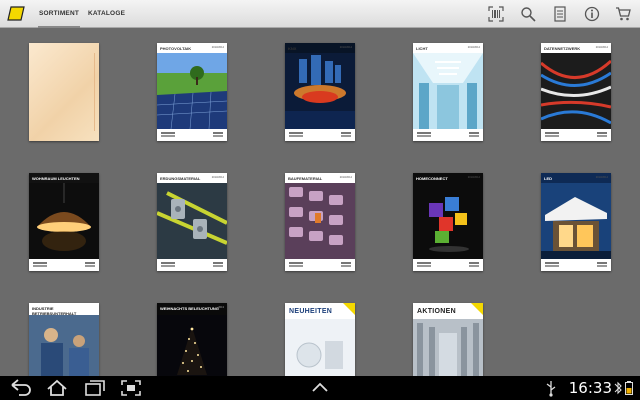 The height and width of the screenshot is (400, 640). What do you see at coordinates (592, 14) in the screenshot?
I see `info-icon` at bounding box center [592, 14].